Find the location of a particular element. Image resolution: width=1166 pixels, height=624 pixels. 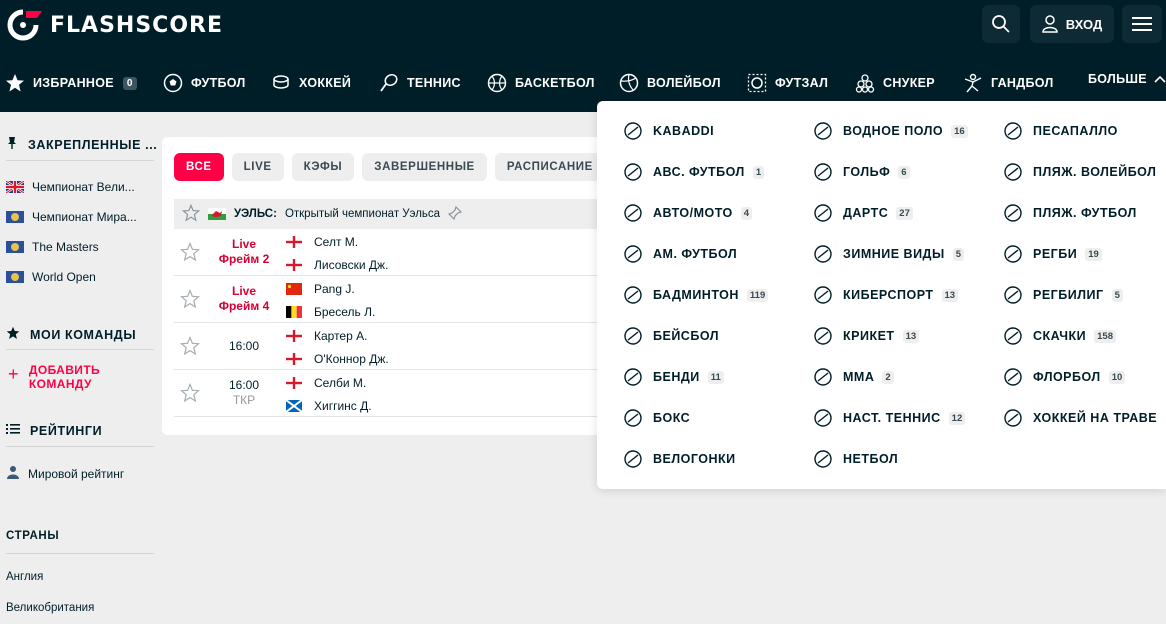

match-time: Live Фрейм 2 is located at coordinates (244, 252).